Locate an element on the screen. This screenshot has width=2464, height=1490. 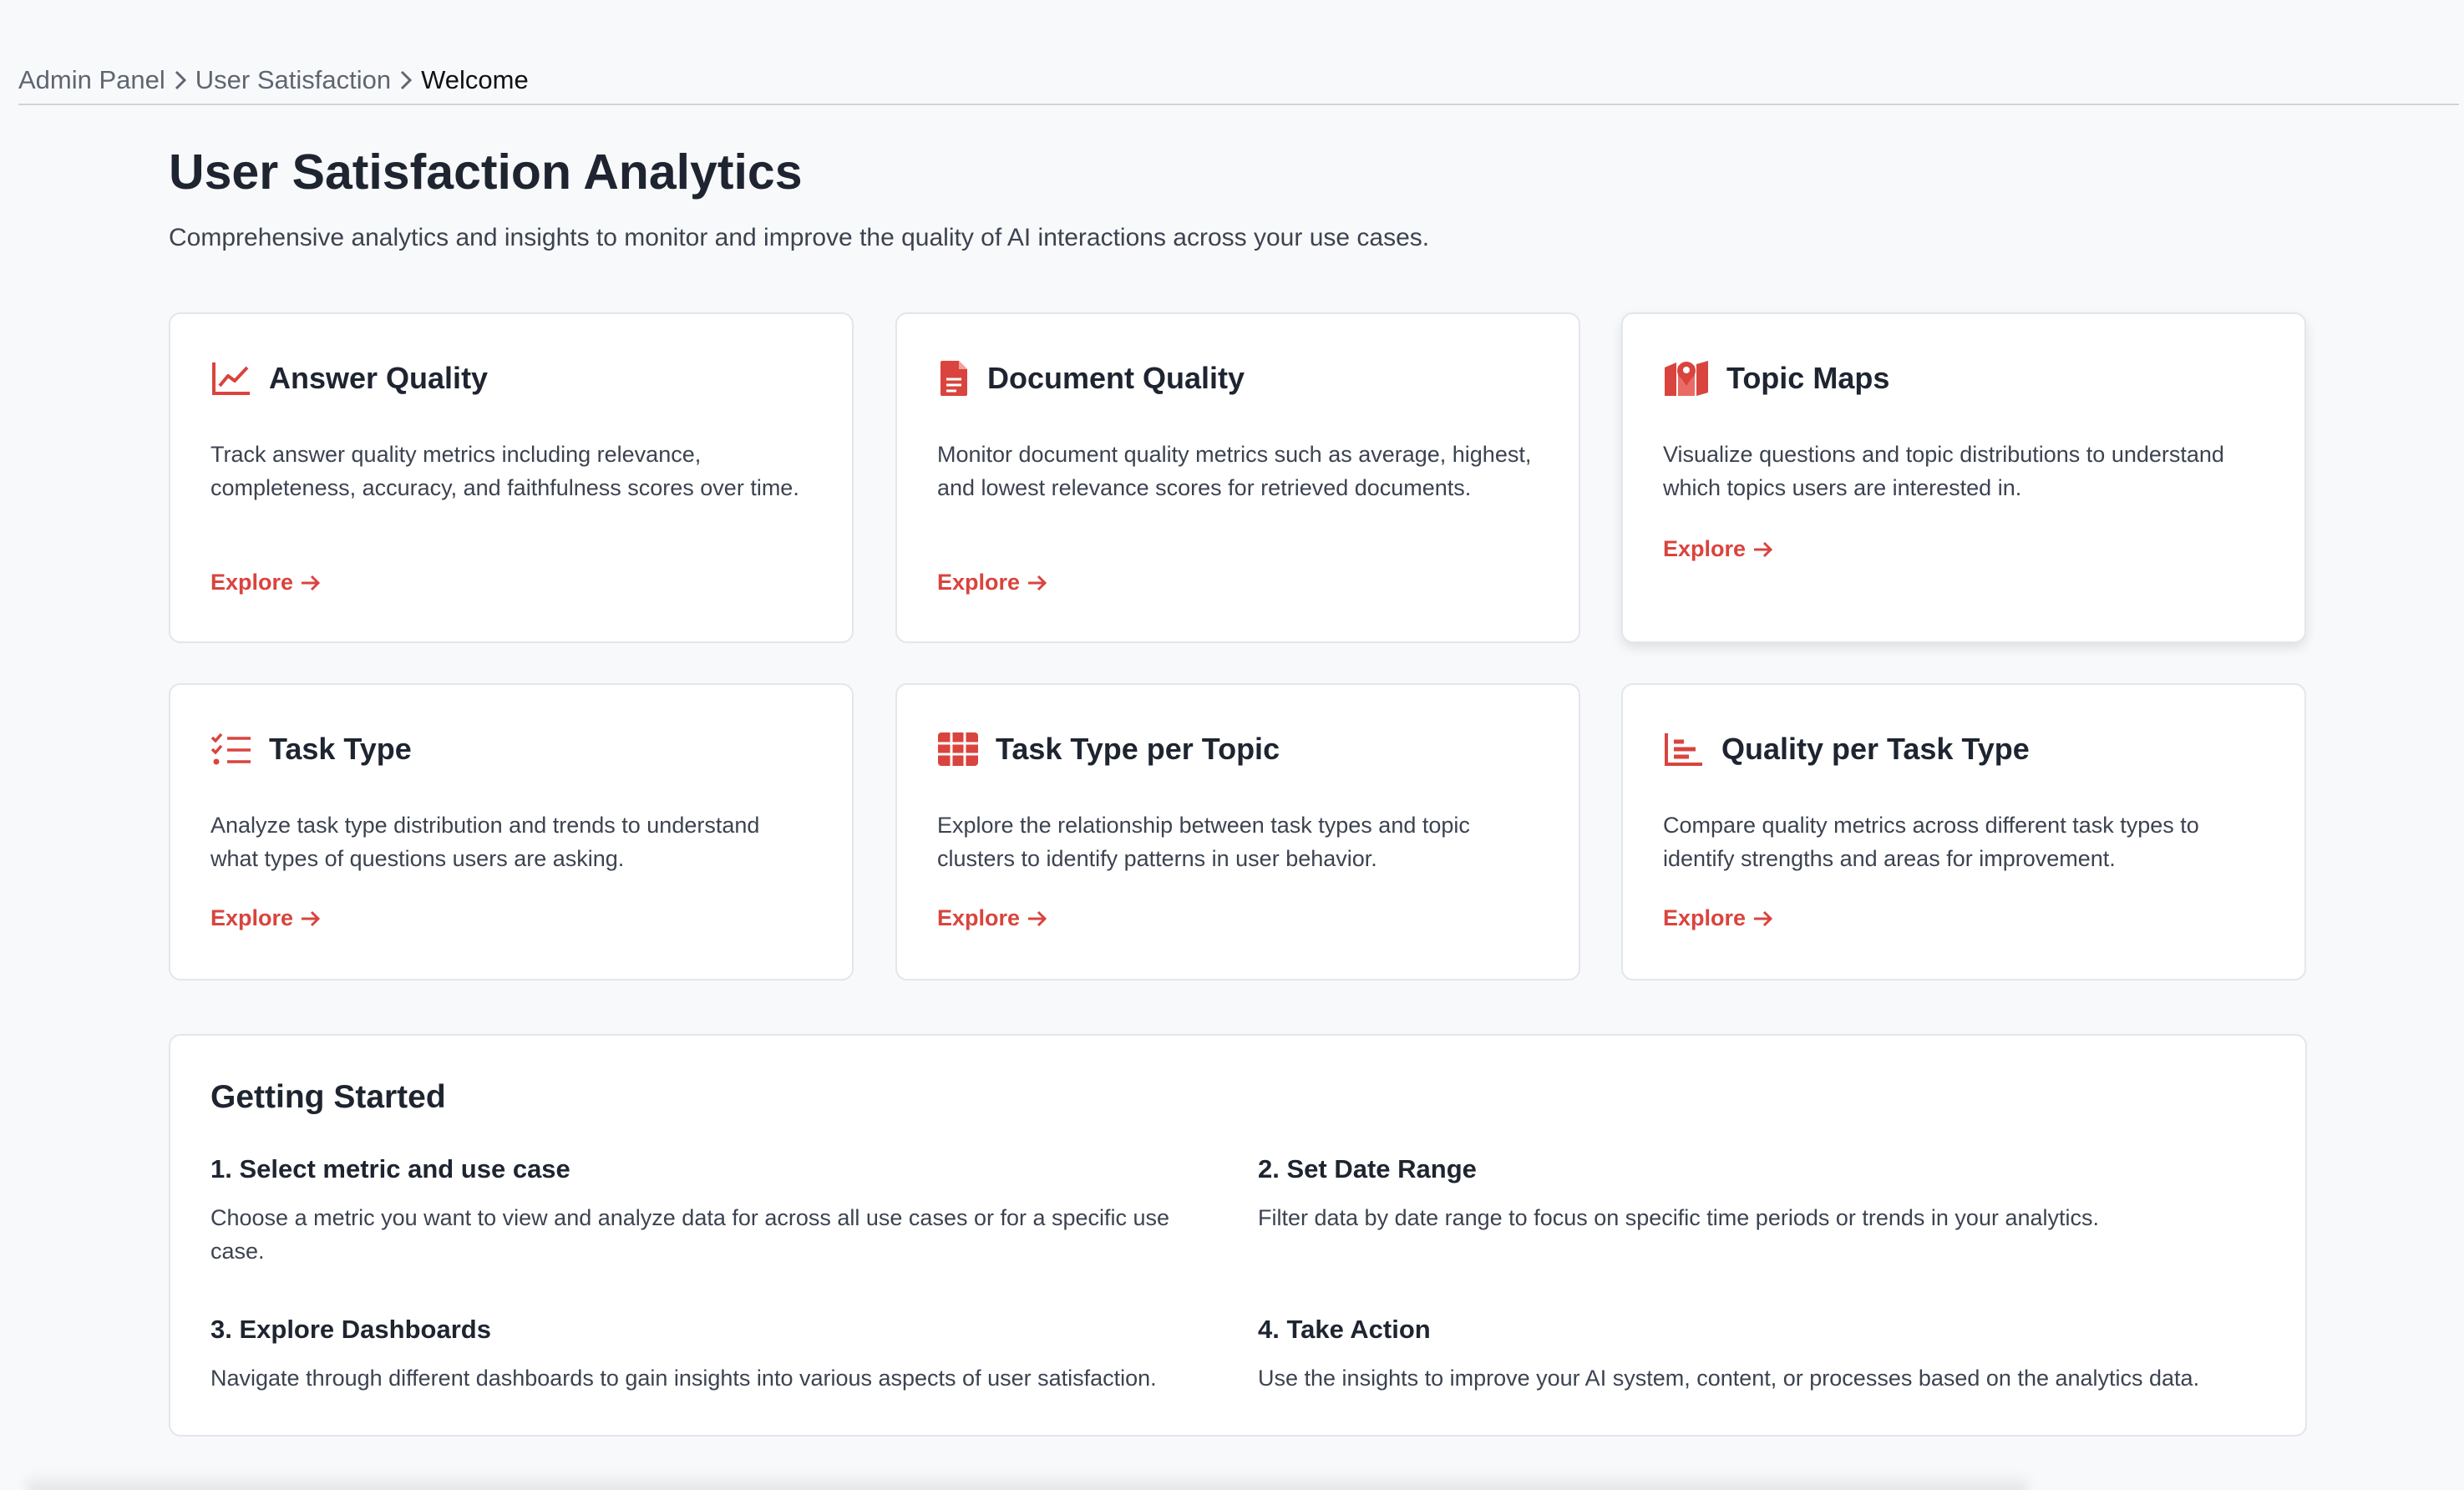
step-title: 1. Select metric and use case is located at coordinates (390, 1168).